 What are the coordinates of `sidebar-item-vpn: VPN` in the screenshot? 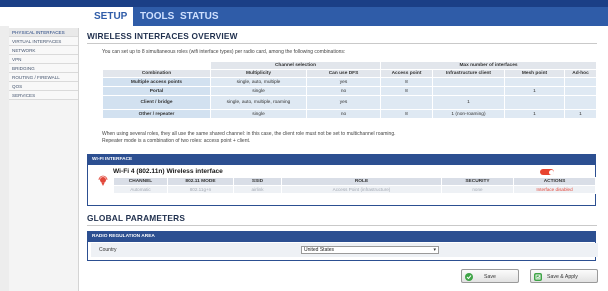 It's located at (43, 59).